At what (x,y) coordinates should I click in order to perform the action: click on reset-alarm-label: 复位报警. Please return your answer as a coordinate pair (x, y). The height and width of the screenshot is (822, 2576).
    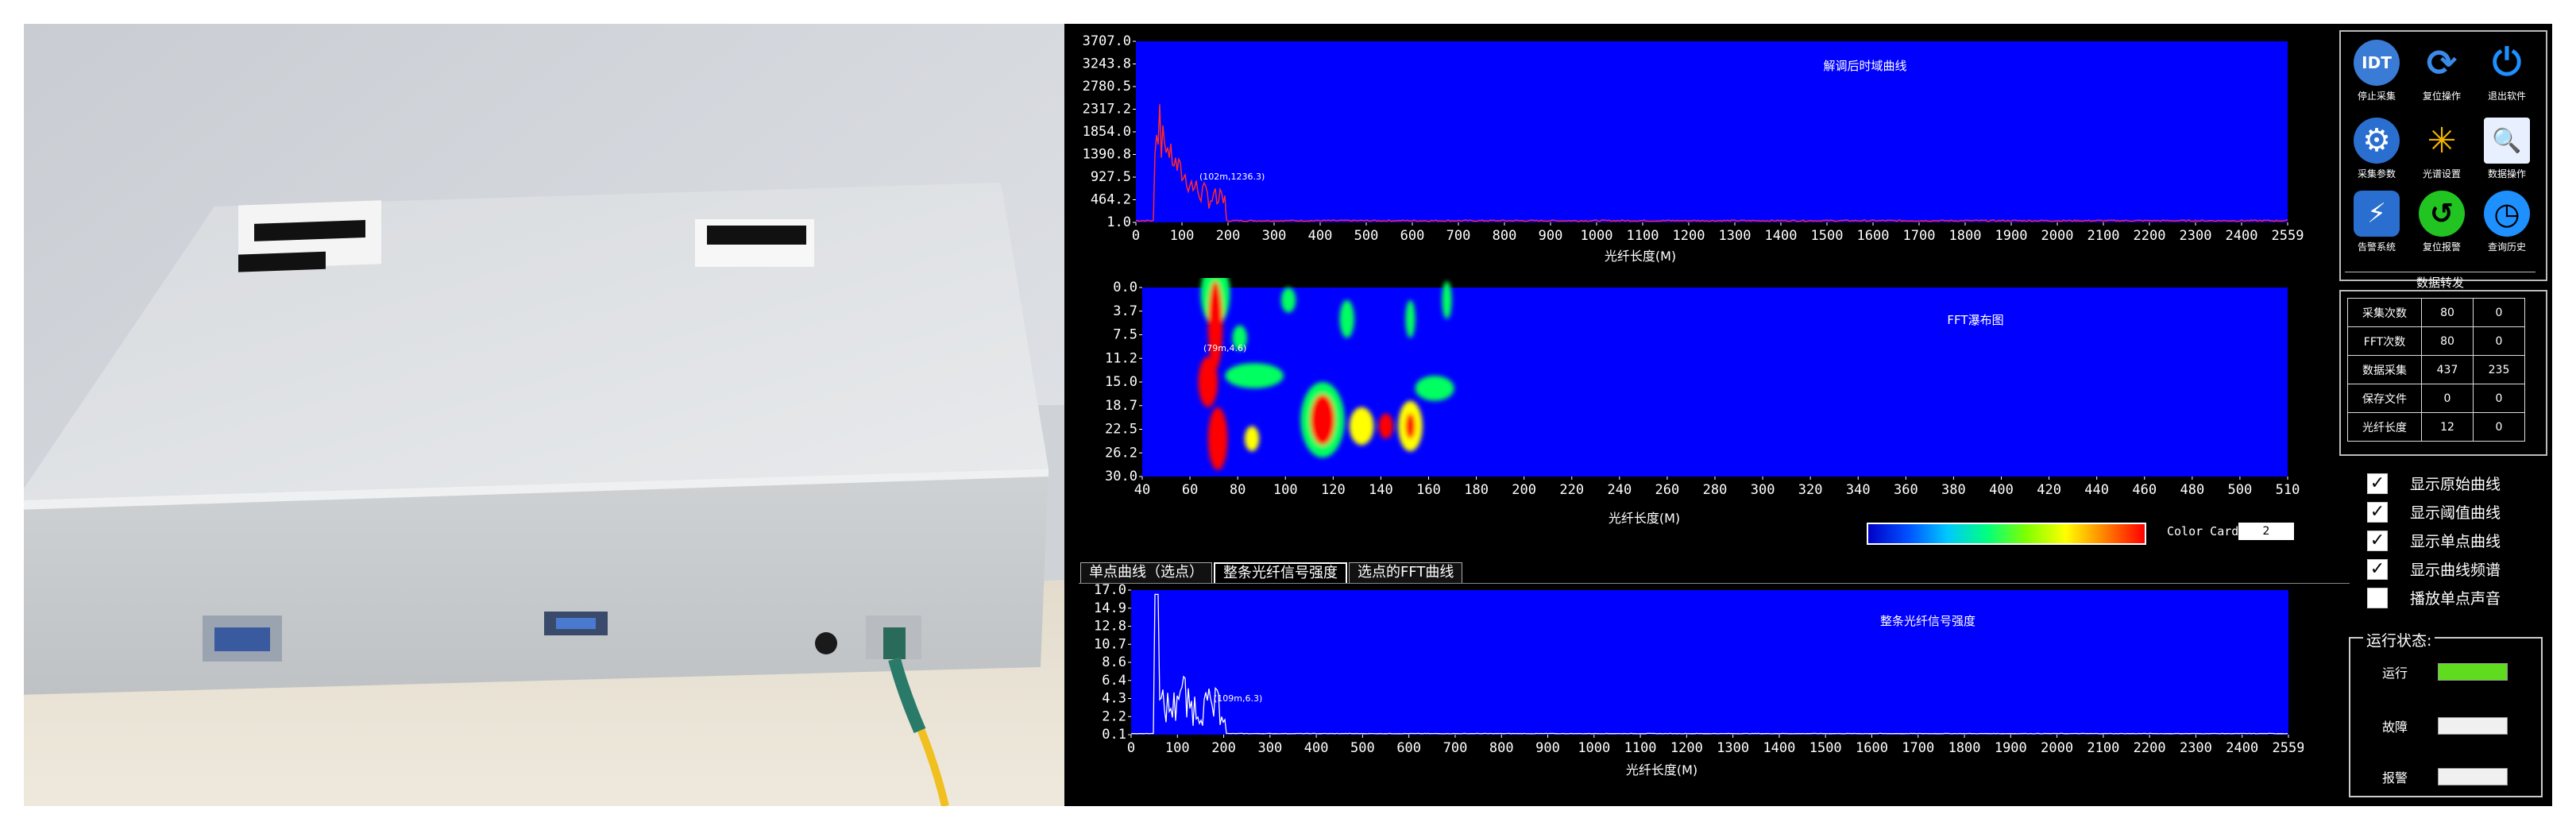
    Looking at the image, I should click on (2441, 247).